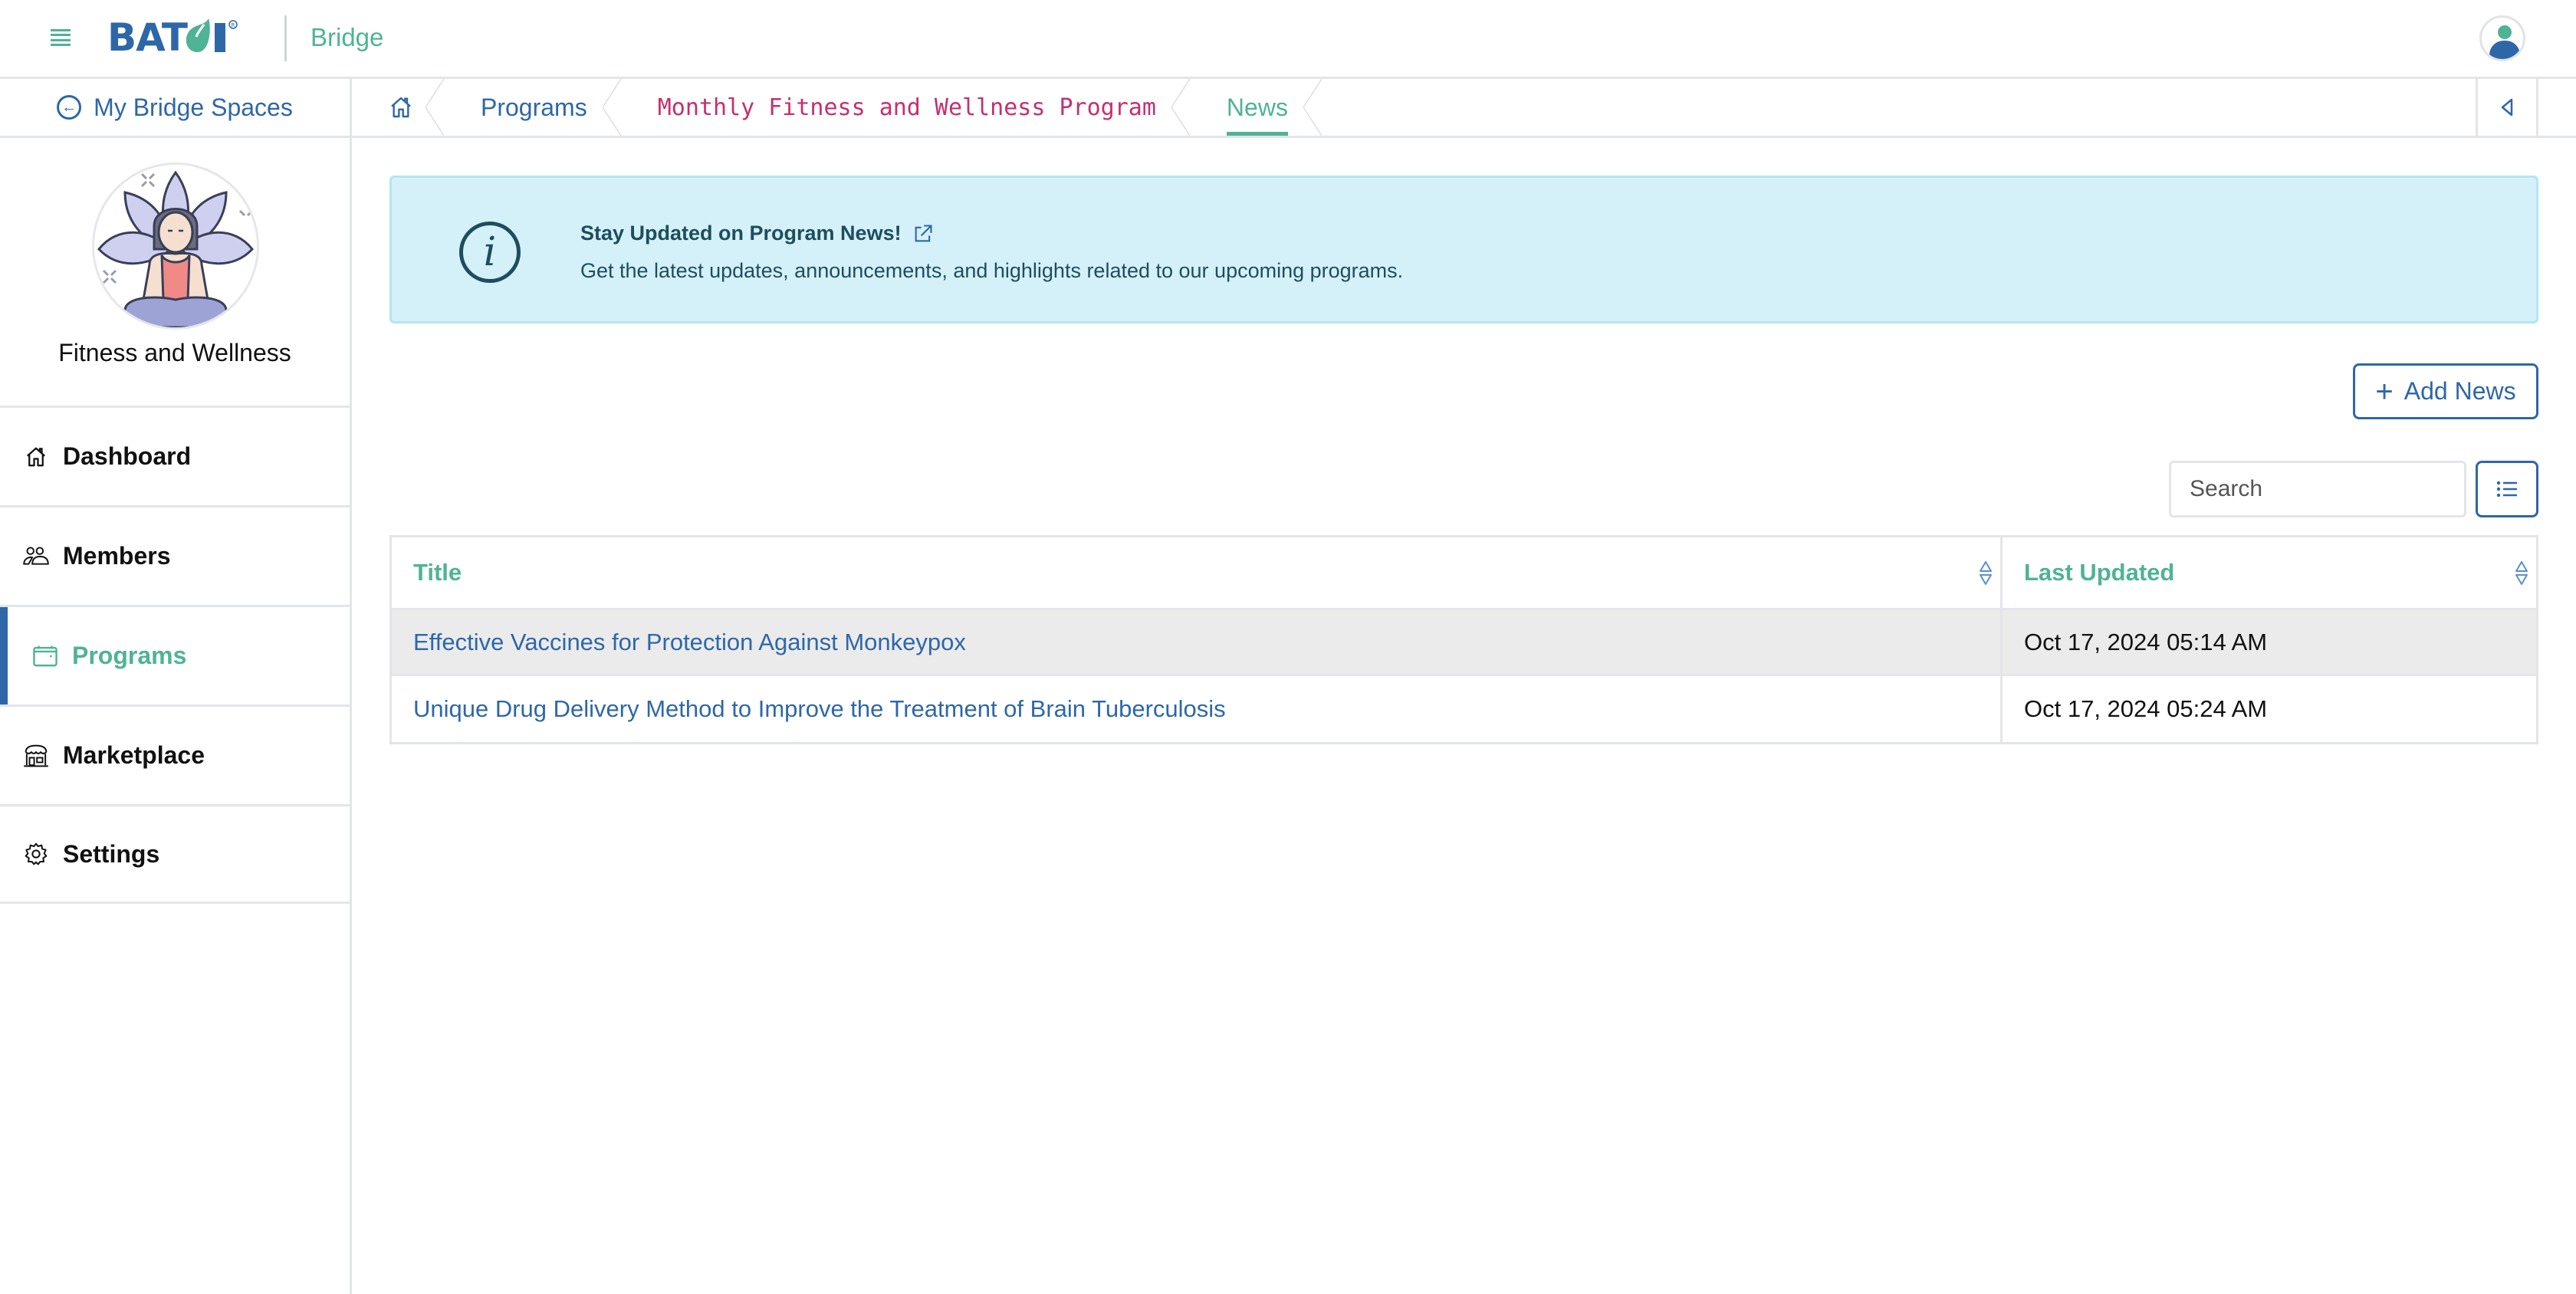 The width and height of the screenshot is (2576, 1294). I want to click on search-input, so click(2318, 489).